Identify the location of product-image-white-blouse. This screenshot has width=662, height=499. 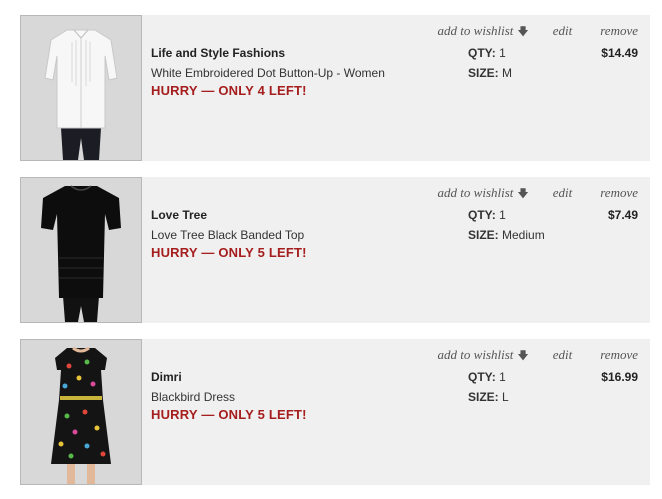
(81, 88).